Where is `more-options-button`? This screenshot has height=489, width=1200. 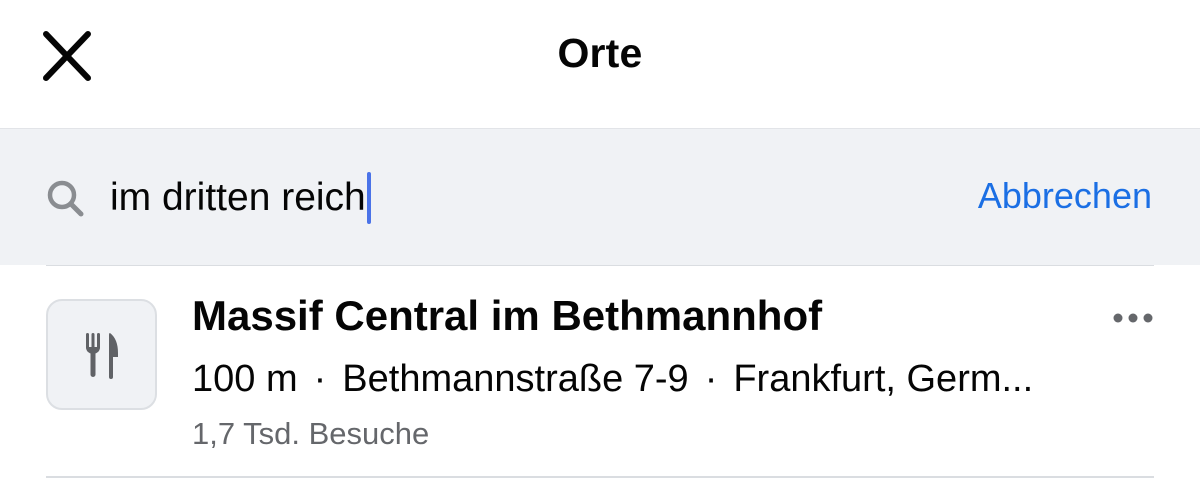
more-options-button is located at coordinates (1133, 318).